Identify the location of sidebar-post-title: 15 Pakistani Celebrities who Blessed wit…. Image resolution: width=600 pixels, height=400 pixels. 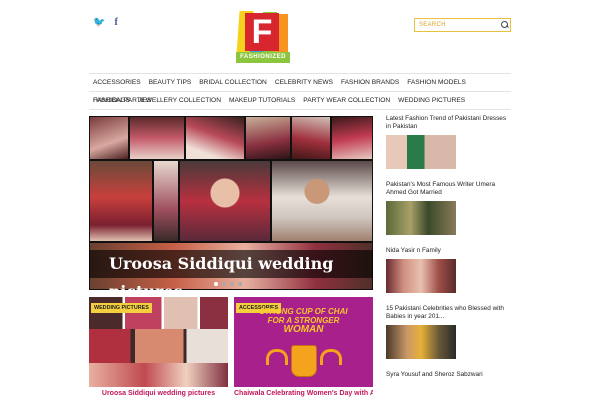
(448, 313).